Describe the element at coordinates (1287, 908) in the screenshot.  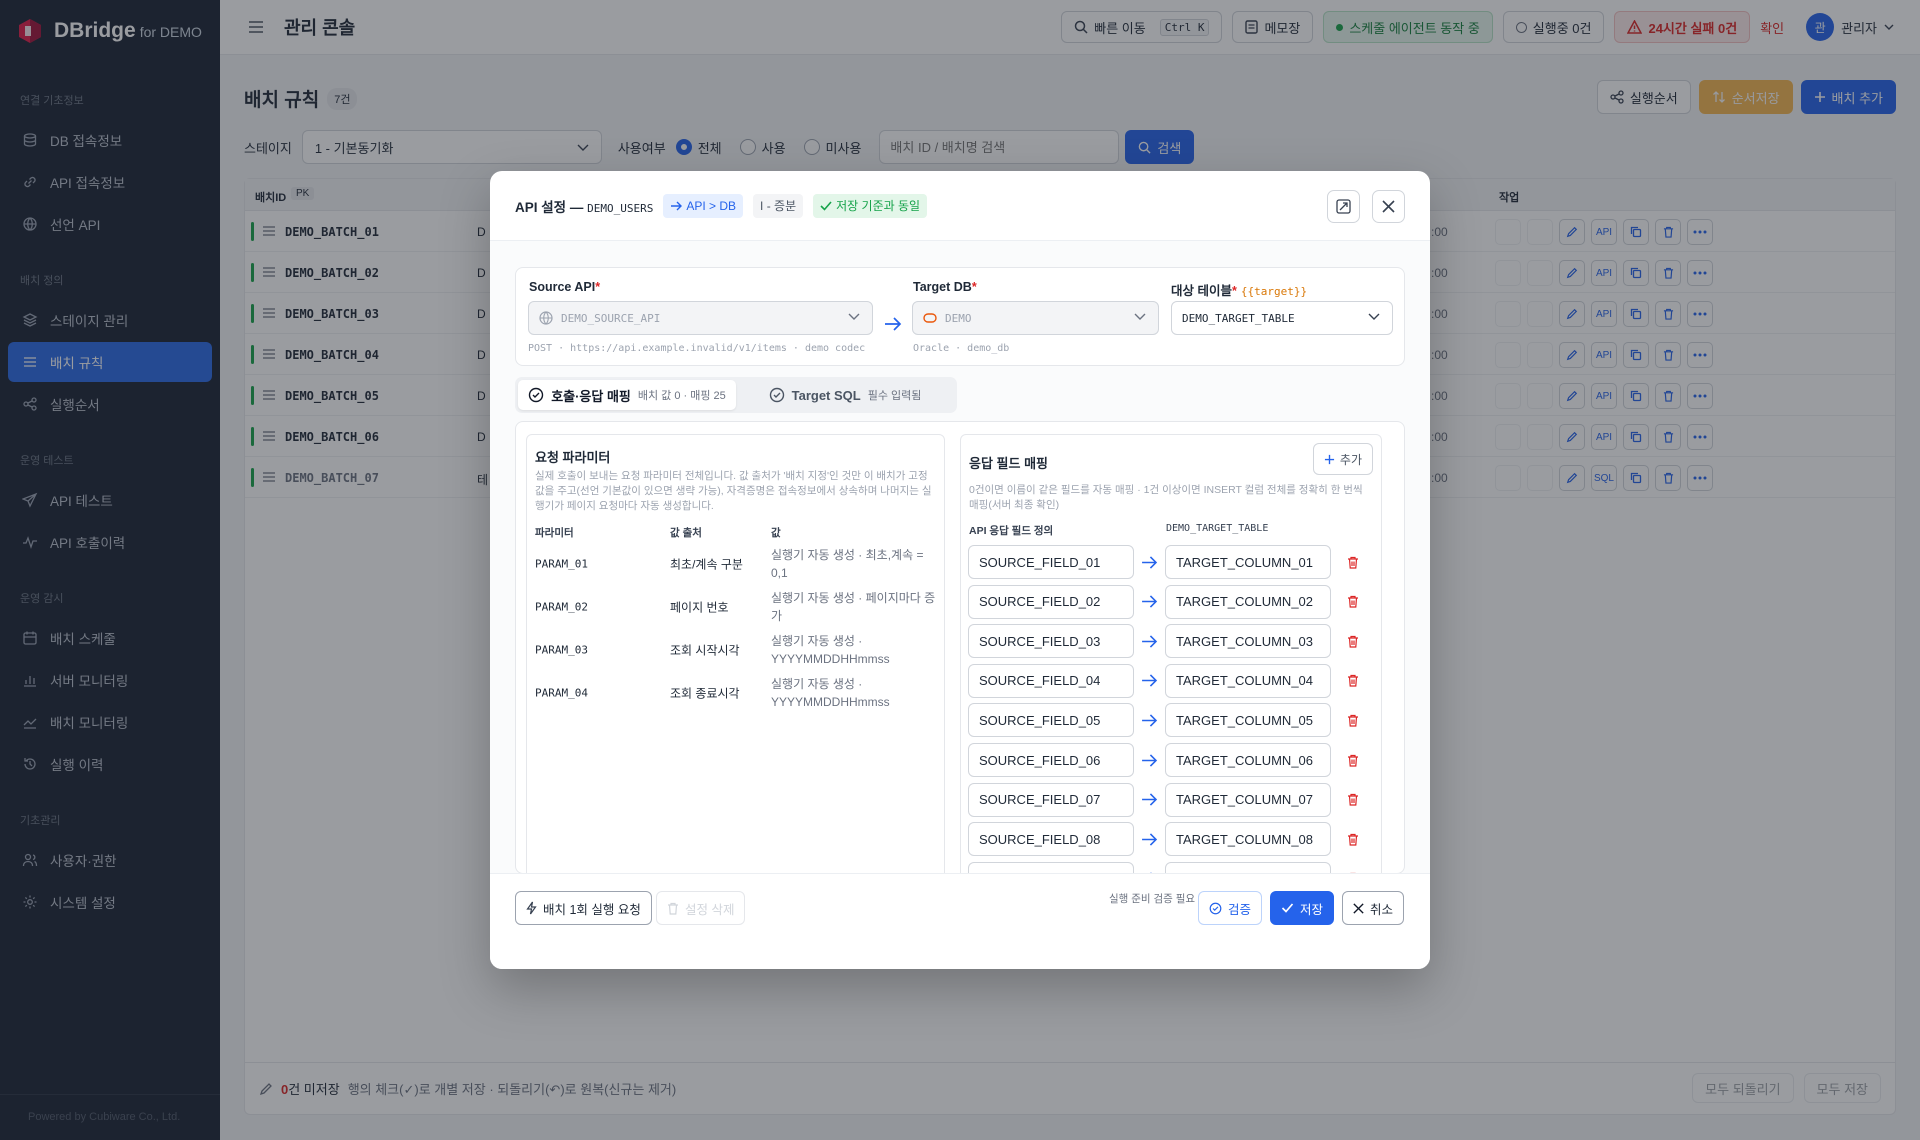
I see `check-icon` at that location.